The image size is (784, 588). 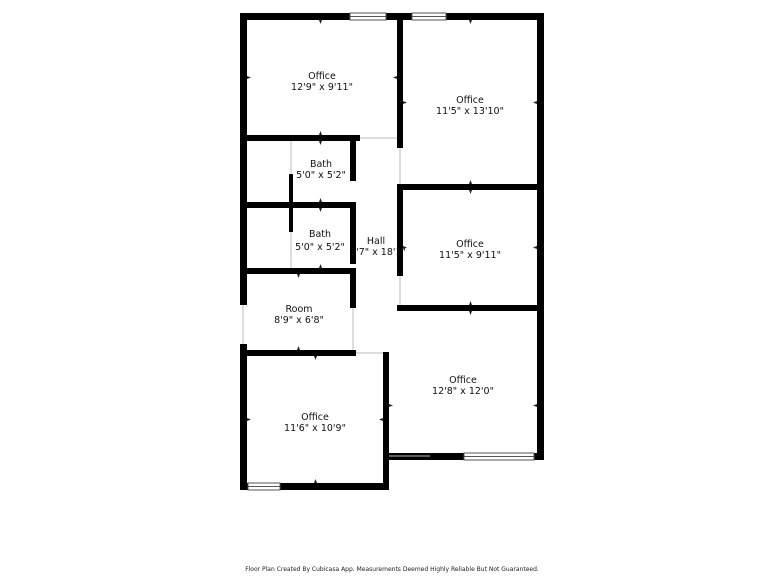 What do you see at coordinates (378, 252) in the screenshot?
I see `room-dims: 3'7" x 18'1"` at bounding box center [378, 252].